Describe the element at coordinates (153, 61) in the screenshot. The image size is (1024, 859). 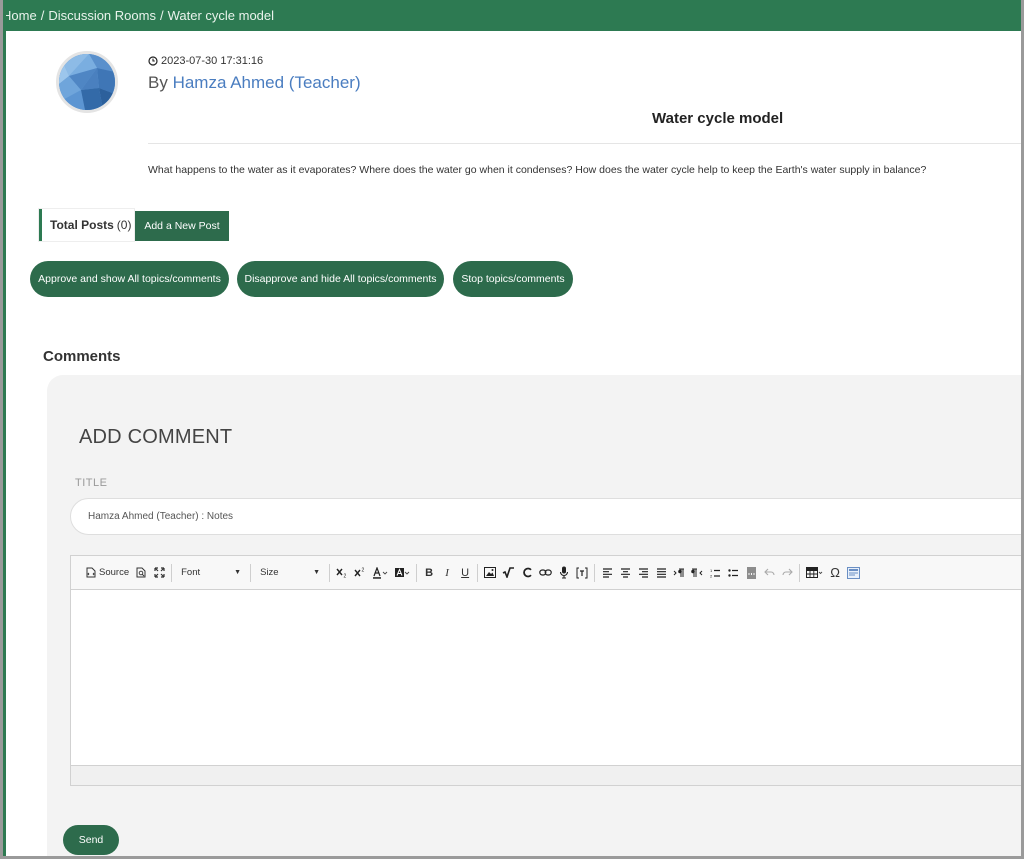
I see `clock-icon` at that location.